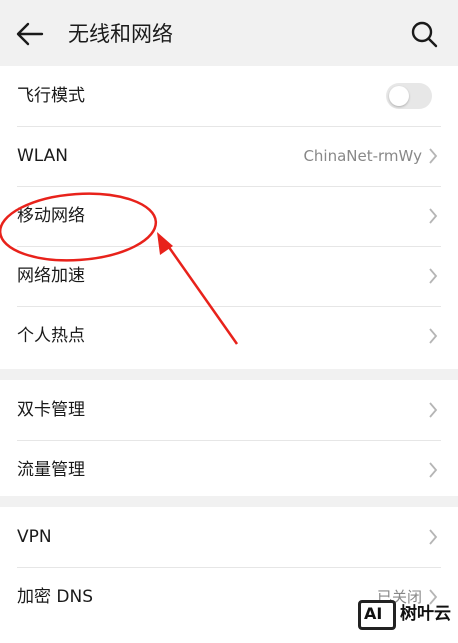 Image resolution: width=458 pixels, height=643 pixels. I want to click on row-airplane-mode: 飞行模式, so click(229, 96).